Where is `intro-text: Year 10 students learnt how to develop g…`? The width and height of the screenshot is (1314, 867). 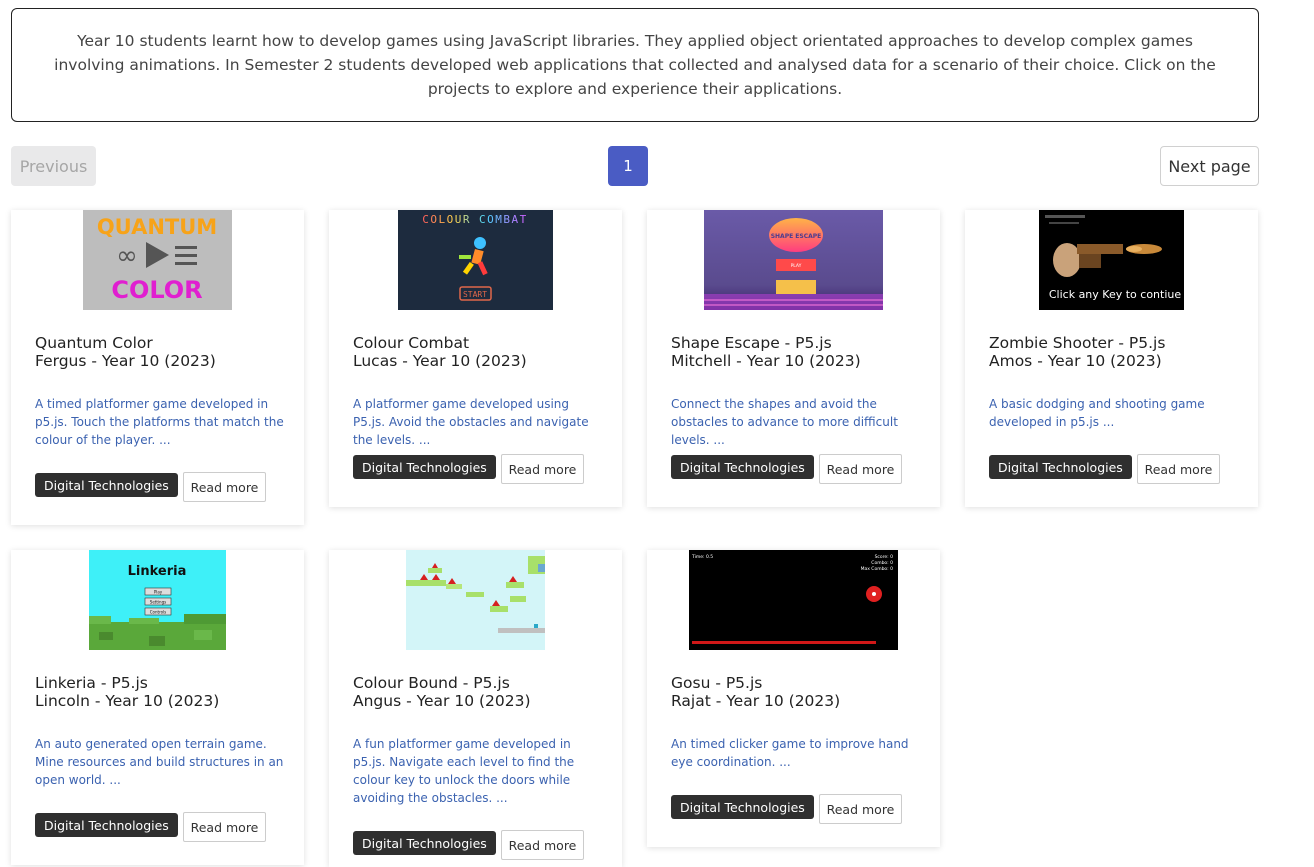 intro-text: Year 10 students learnt how to develop g… is located at coordinates (635, 65).